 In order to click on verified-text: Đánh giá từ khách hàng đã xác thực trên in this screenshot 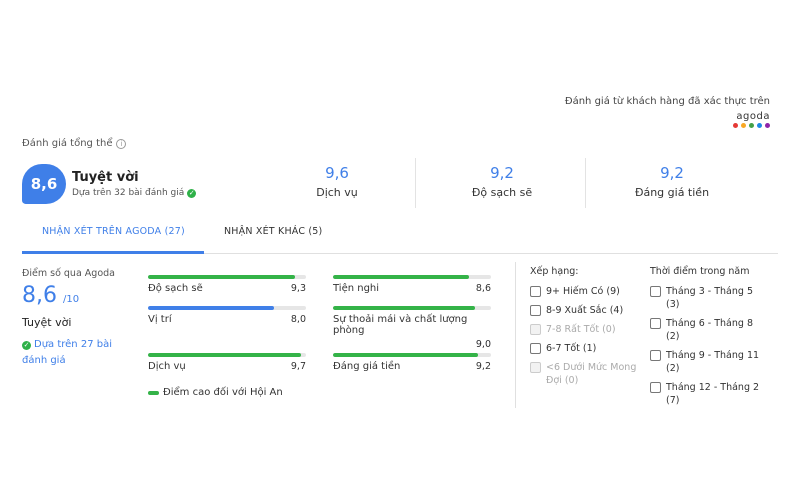, I will do `click(667, 101)`.